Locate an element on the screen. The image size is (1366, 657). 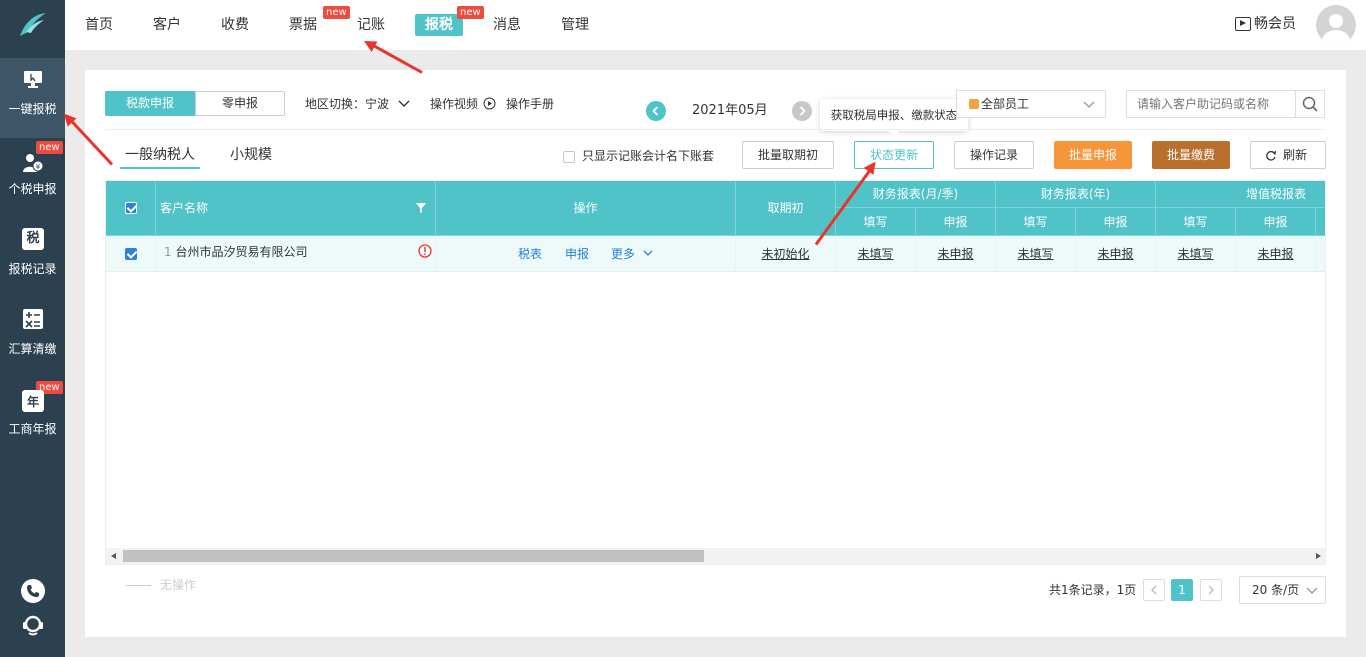
play-circle-icon is located at coordinates (489, 103).